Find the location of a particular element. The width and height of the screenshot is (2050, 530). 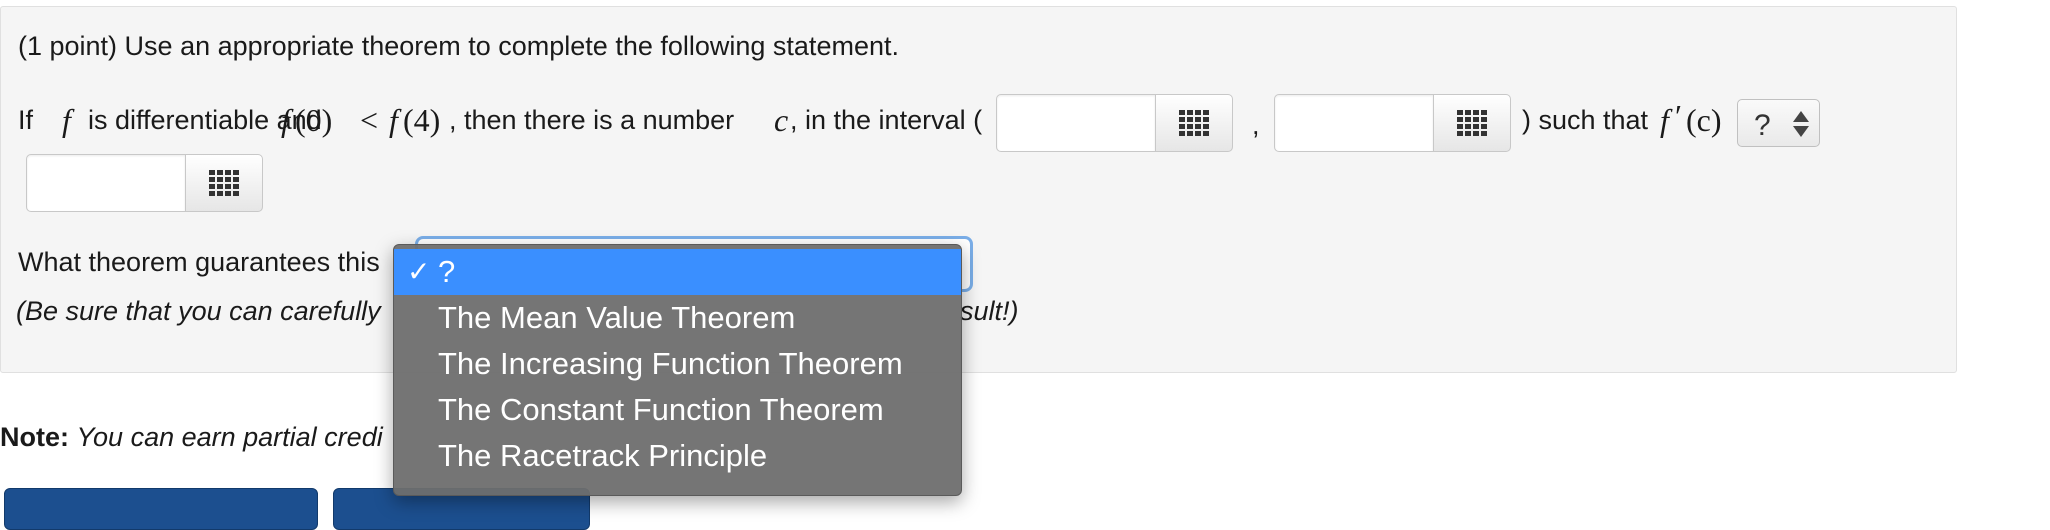

note-line: Note: You can earn partial credi is located at coordinates (191, 437).